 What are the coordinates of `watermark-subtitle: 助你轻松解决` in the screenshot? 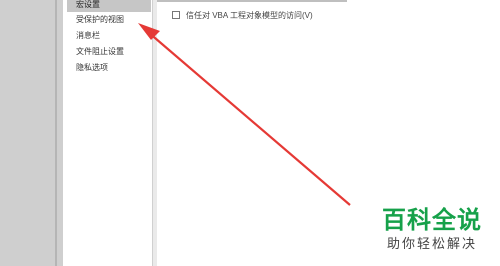 It's located at (431, 244).